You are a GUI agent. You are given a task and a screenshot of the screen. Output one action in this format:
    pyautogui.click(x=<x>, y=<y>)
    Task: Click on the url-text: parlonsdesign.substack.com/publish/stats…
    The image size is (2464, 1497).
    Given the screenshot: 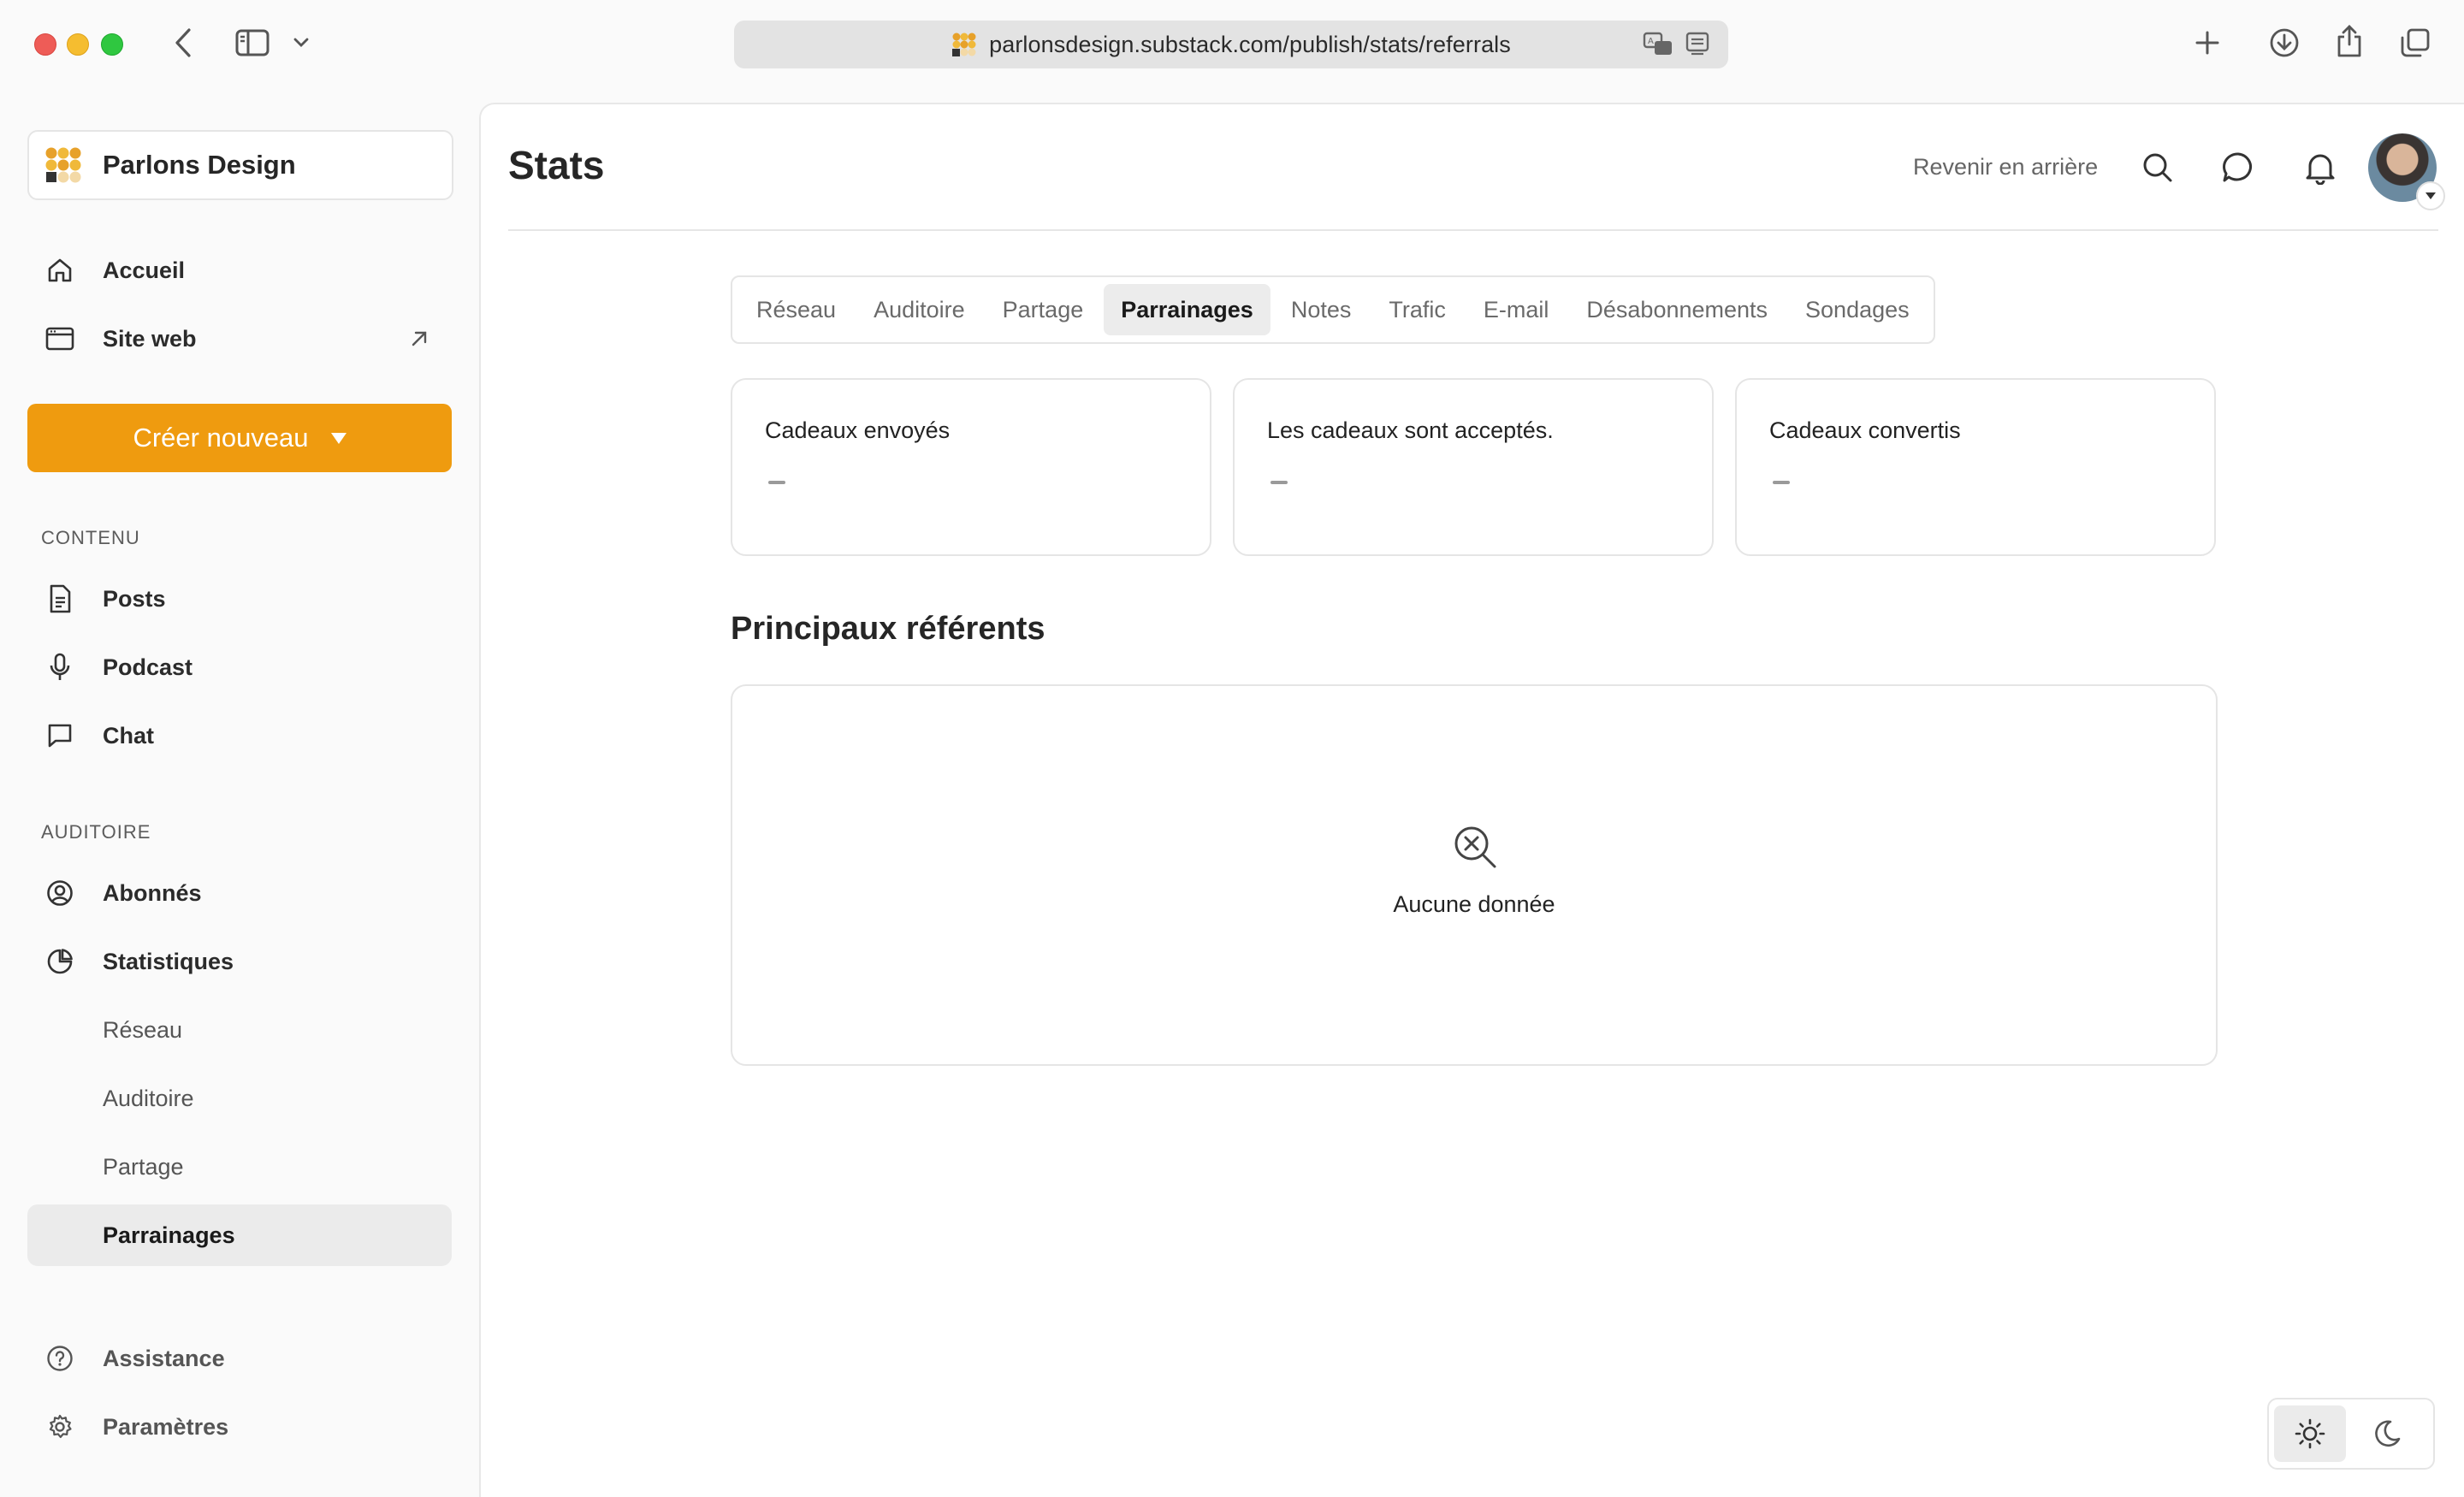 What is the action you would take?
    pyautogui.click(x=1250, y=44)
    